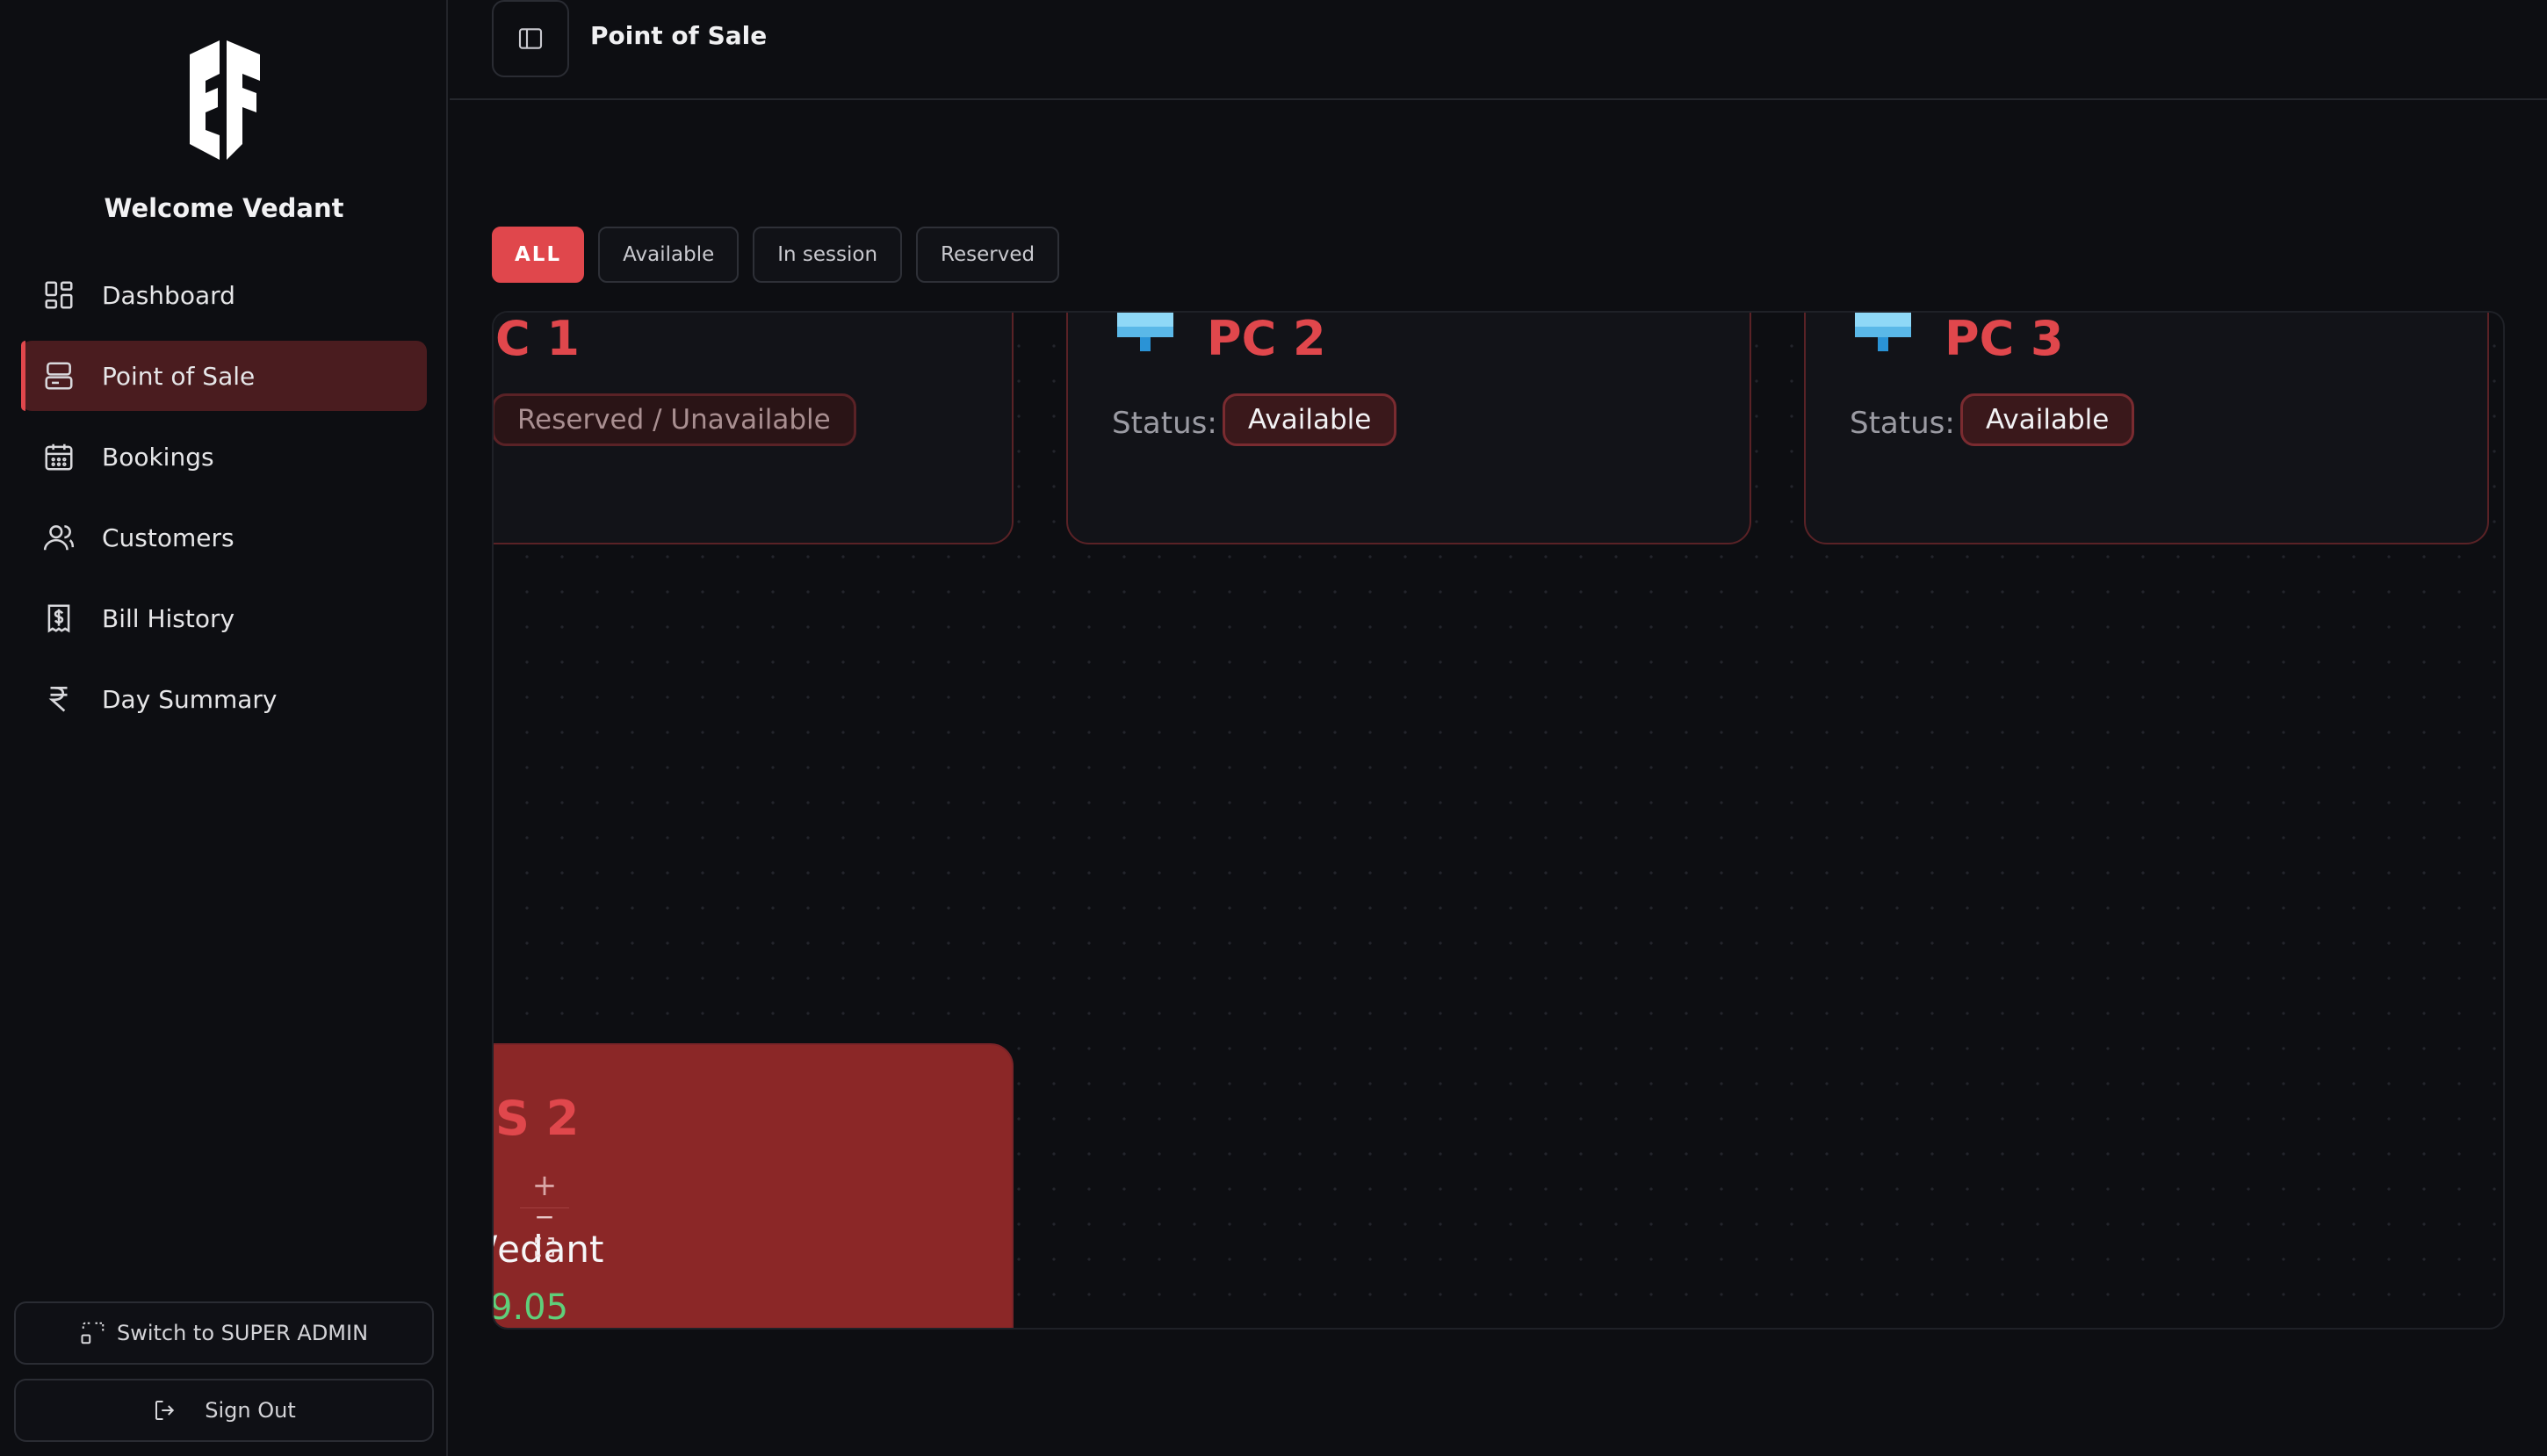 Image resolution: width=2547 pixels, height=1456 pixels. I want to click on filter-in-session: In session, so click(828, 255).